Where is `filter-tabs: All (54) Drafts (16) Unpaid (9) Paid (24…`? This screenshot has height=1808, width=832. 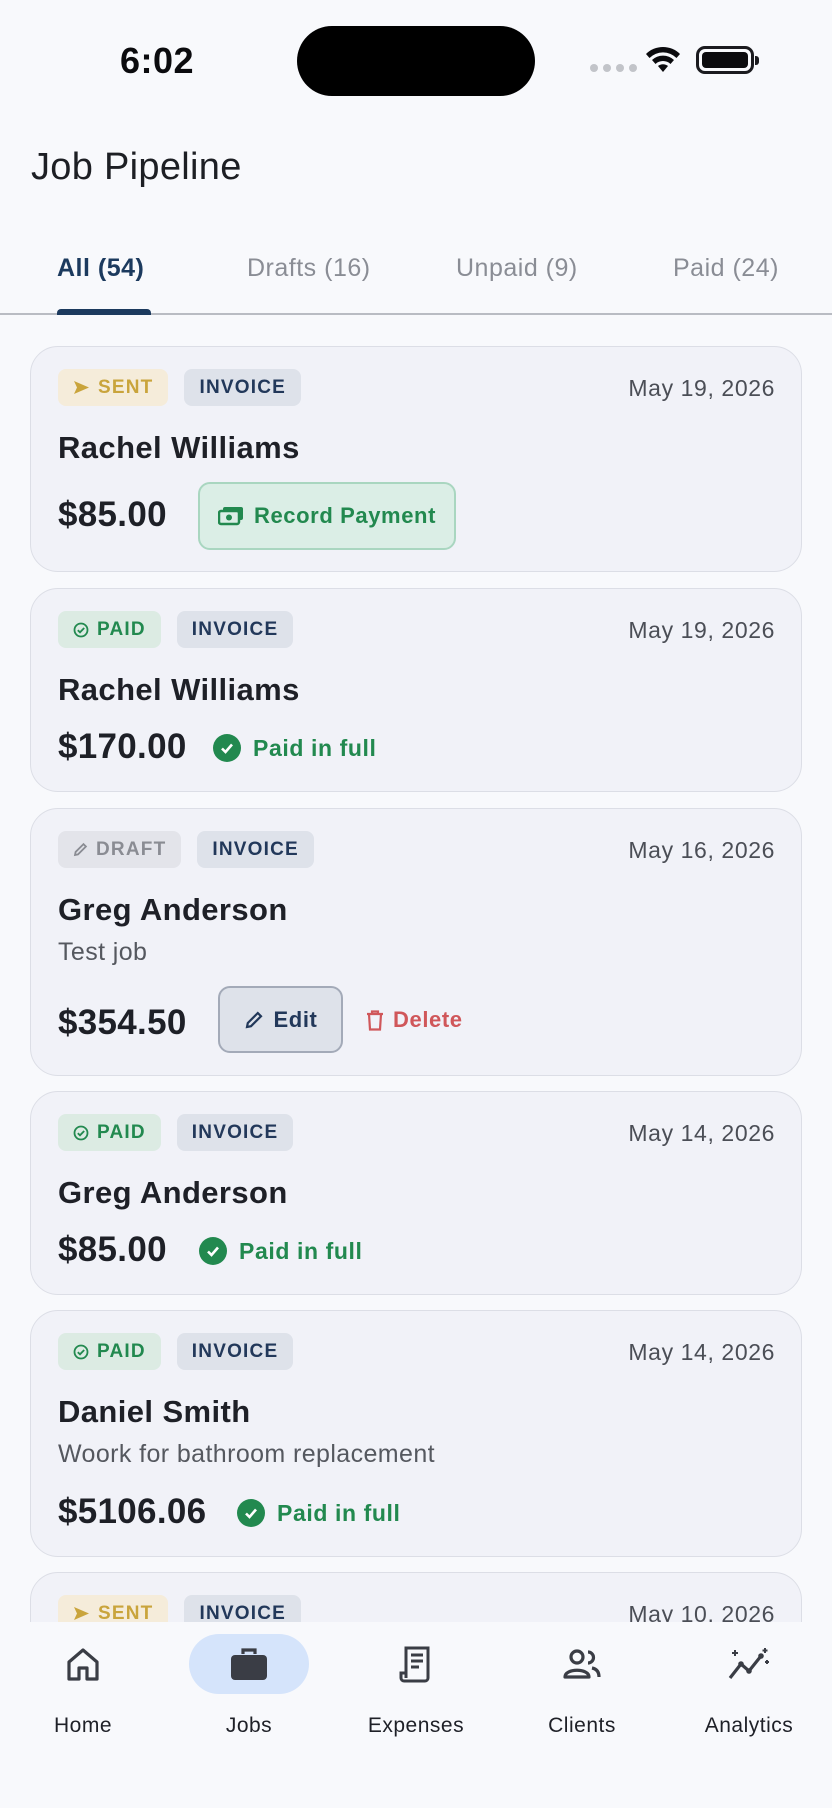 filter-tabs: All (54) Drafts (16) Unpaid (9) Paid (24… is located at coordinates (416, 277).